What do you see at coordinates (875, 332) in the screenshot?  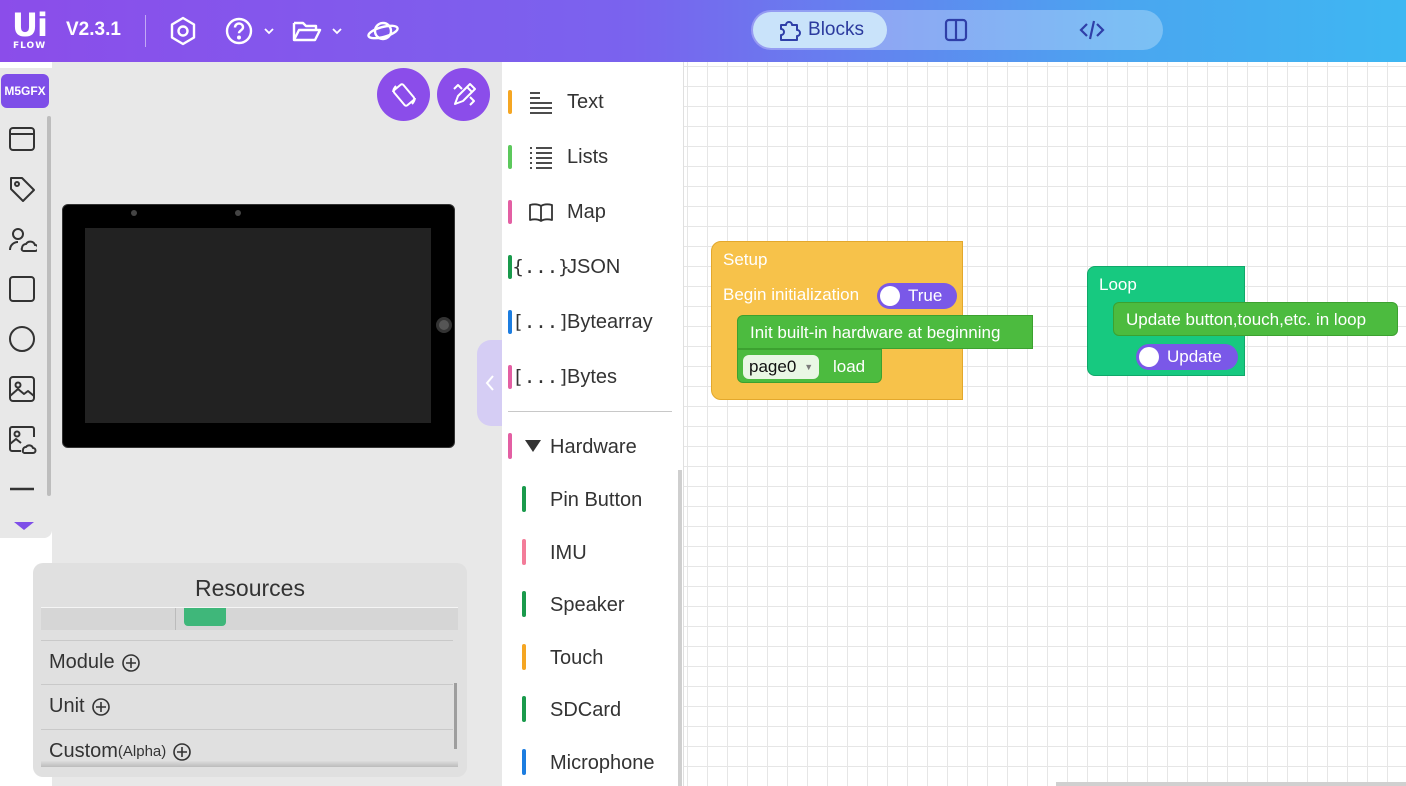 I see `init-hardware-label: Init built-in hardware at beginning` at bounding box center [875, 332].